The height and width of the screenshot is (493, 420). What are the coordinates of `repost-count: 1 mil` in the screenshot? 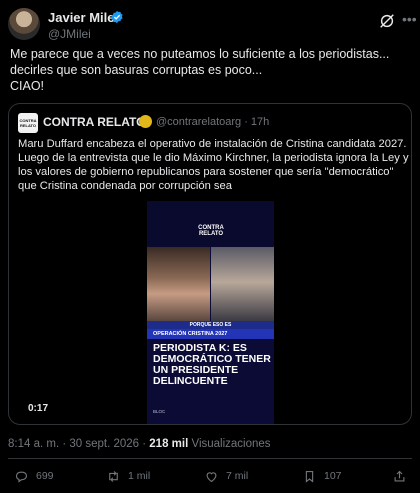 It's located at (139, 476).